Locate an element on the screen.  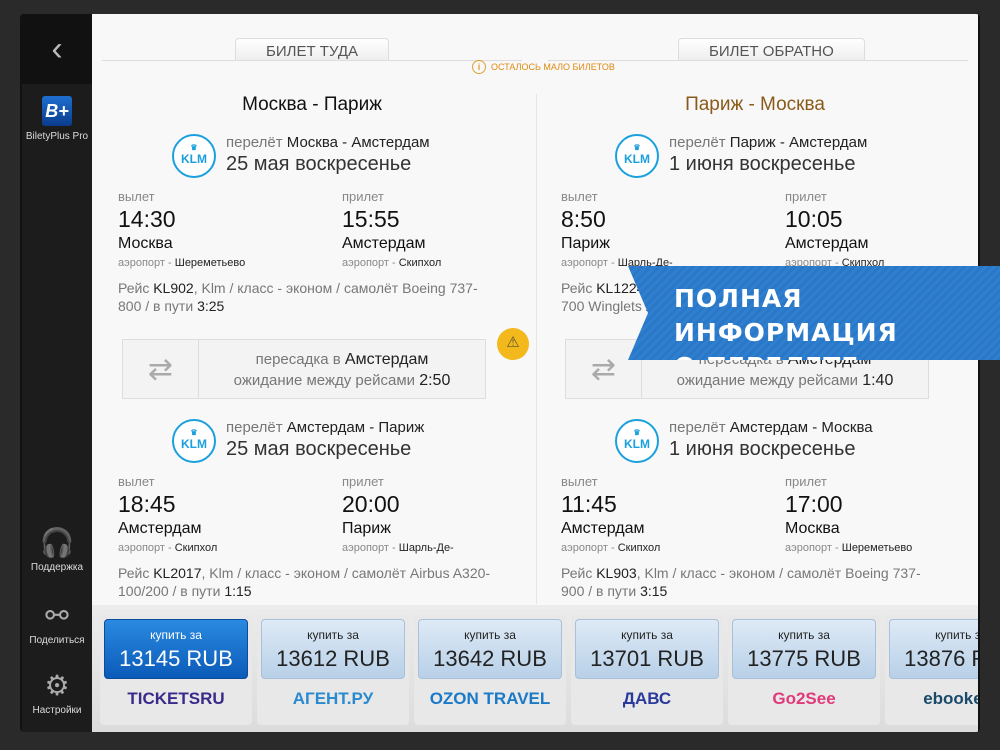
wait-time: 1:40 is located at coordinates (878, 380).